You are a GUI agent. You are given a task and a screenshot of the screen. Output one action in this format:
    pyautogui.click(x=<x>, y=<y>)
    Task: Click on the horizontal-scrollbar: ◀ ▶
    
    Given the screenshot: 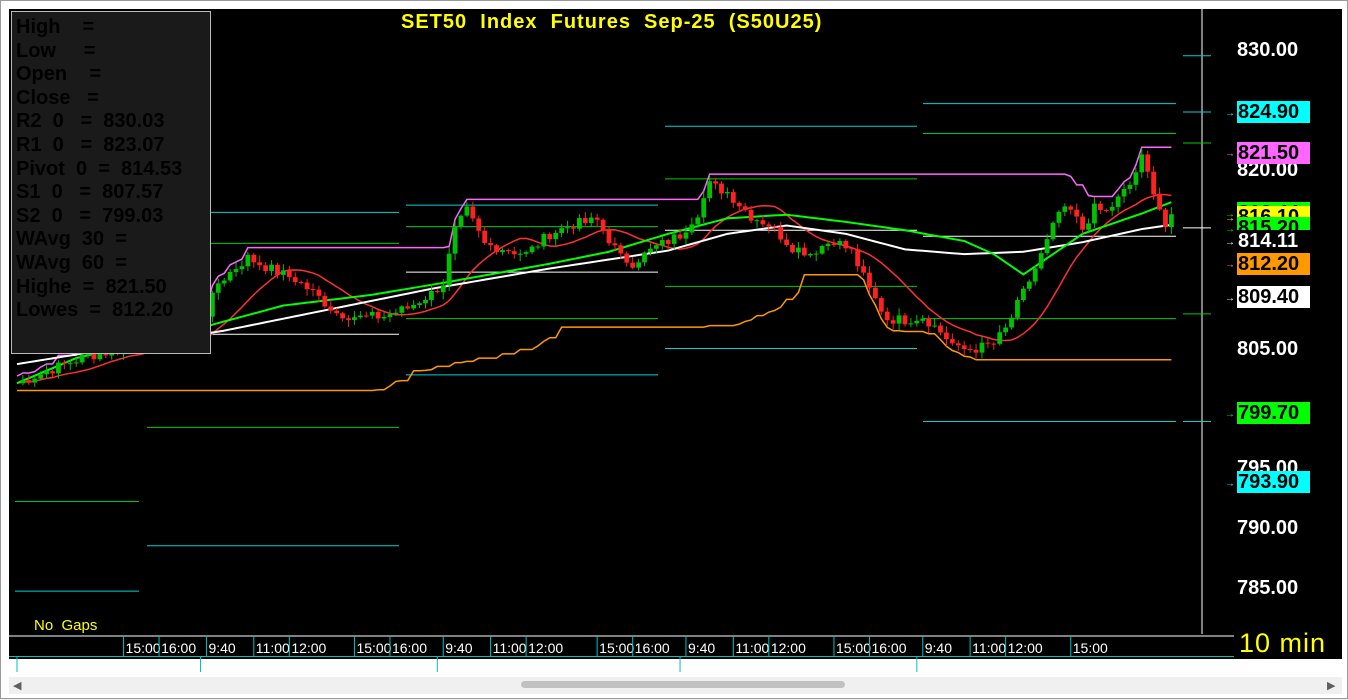 What is the action you would take?
    pyautogui.click(x=675, y=685)
    